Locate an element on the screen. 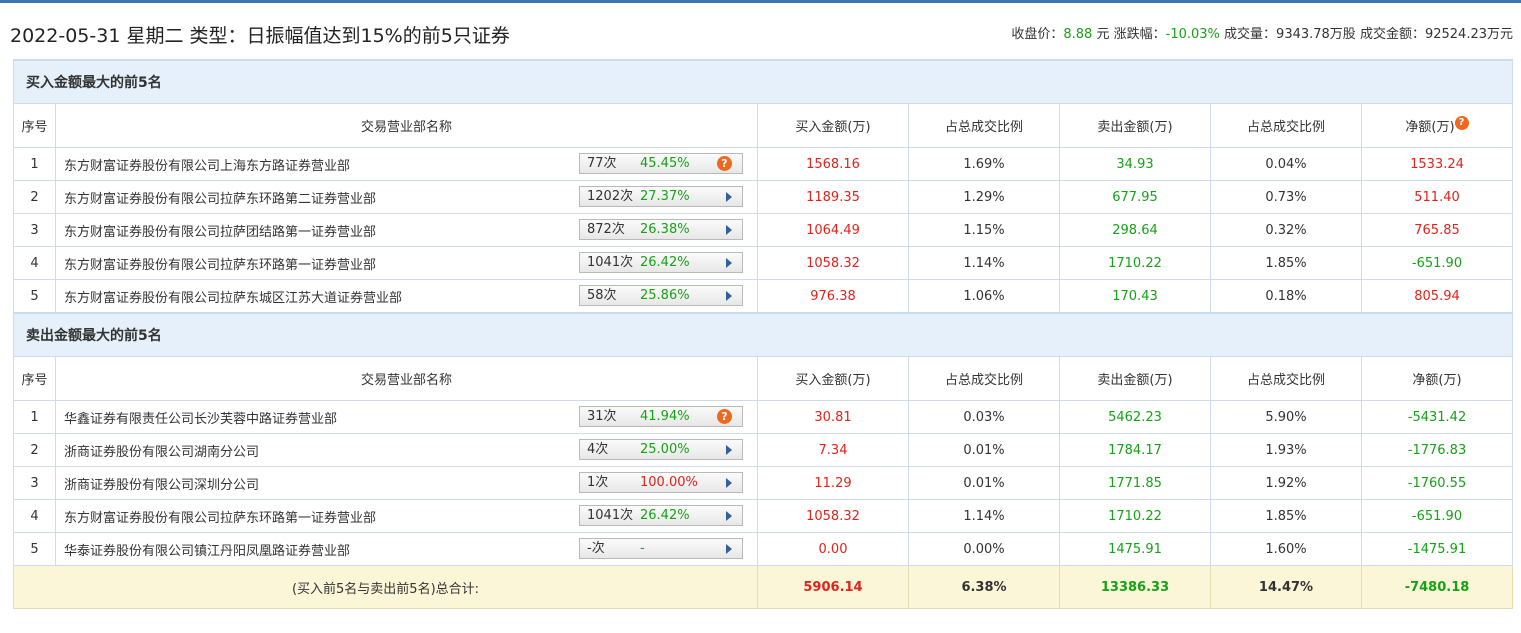 This screenshot has width=1521, height=633. change-value: -10.03% is located at coordinates (1192, 34).